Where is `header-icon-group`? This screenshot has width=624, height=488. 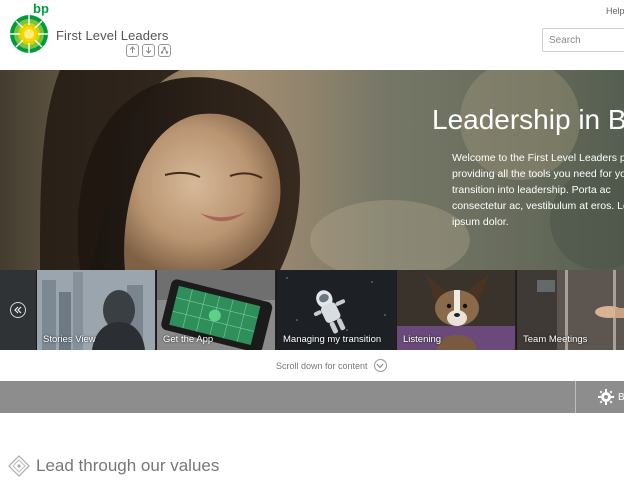
header-icon-group is located at coordinates (148, 50).